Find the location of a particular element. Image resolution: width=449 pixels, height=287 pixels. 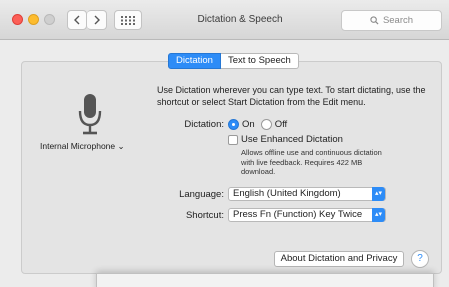

language-select: English (United Kingdom) ▴▾ is located at coordinates (307, 194).